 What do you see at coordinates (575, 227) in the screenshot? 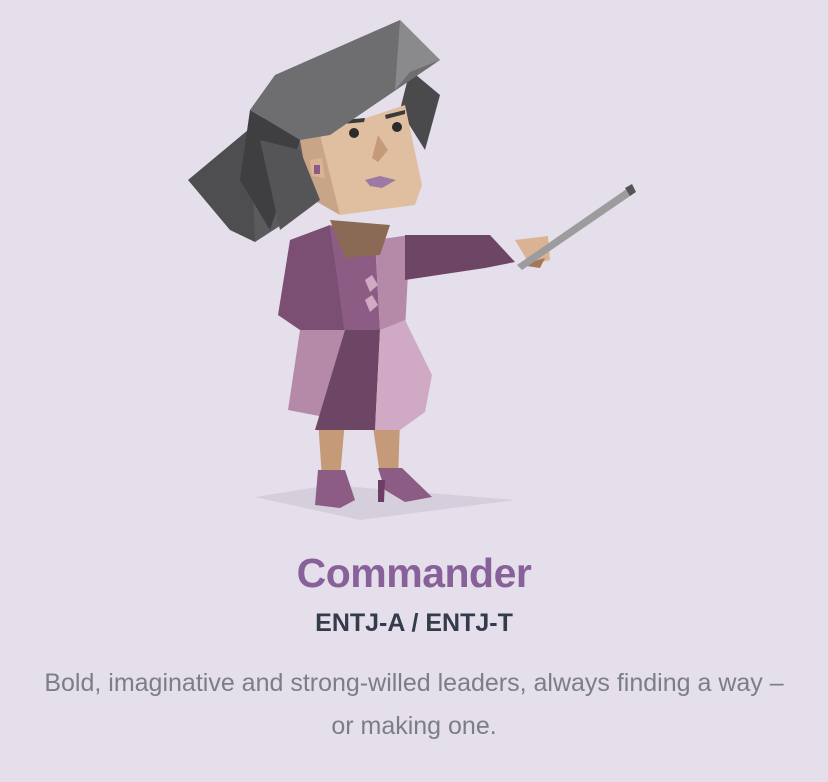
I see `hand-with-pointer` at bounding box center [575, 227].